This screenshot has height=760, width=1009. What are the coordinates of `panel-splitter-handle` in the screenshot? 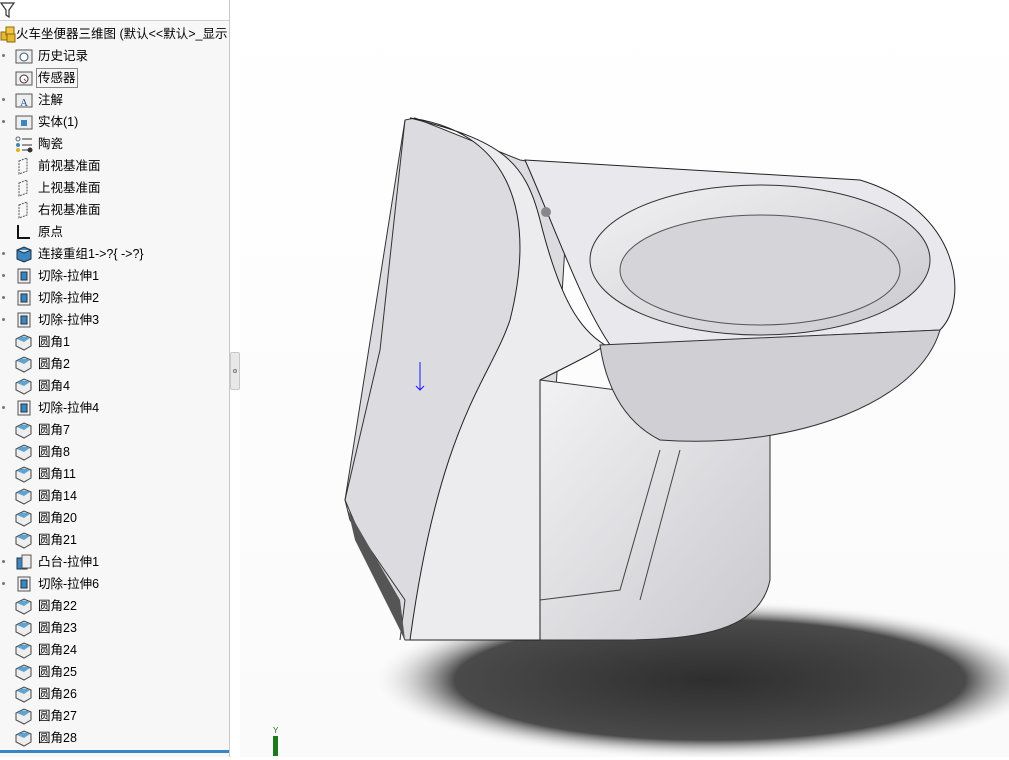 It's located at (235, 371).